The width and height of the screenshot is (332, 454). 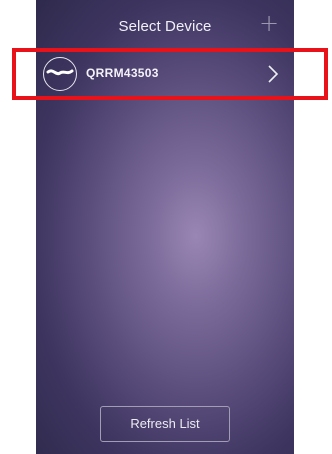 I want to click on refresh-list-button: Refresh List, so click(x=165, y=424).